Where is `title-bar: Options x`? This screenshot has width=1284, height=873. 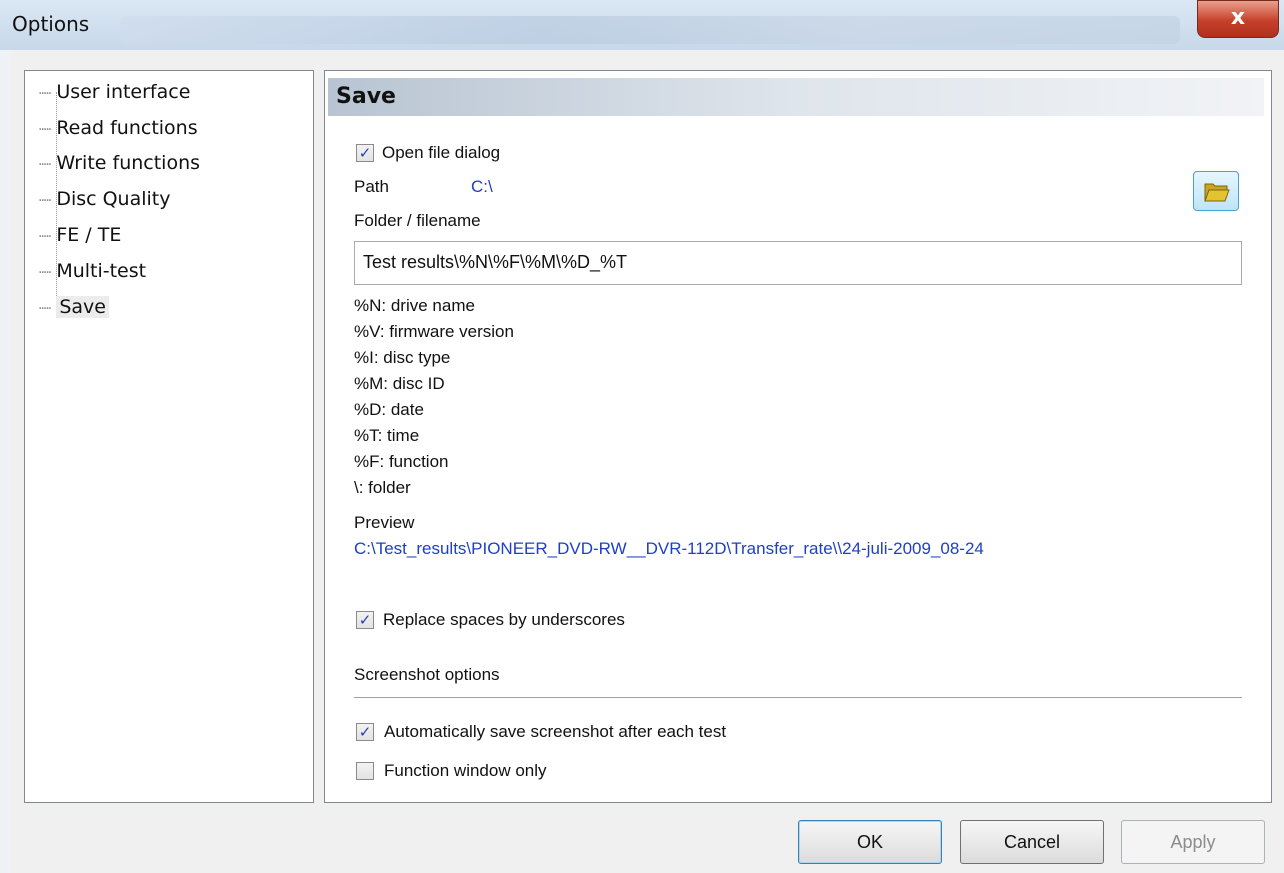 title-bar: Options x is located at coordinates (642, 25).